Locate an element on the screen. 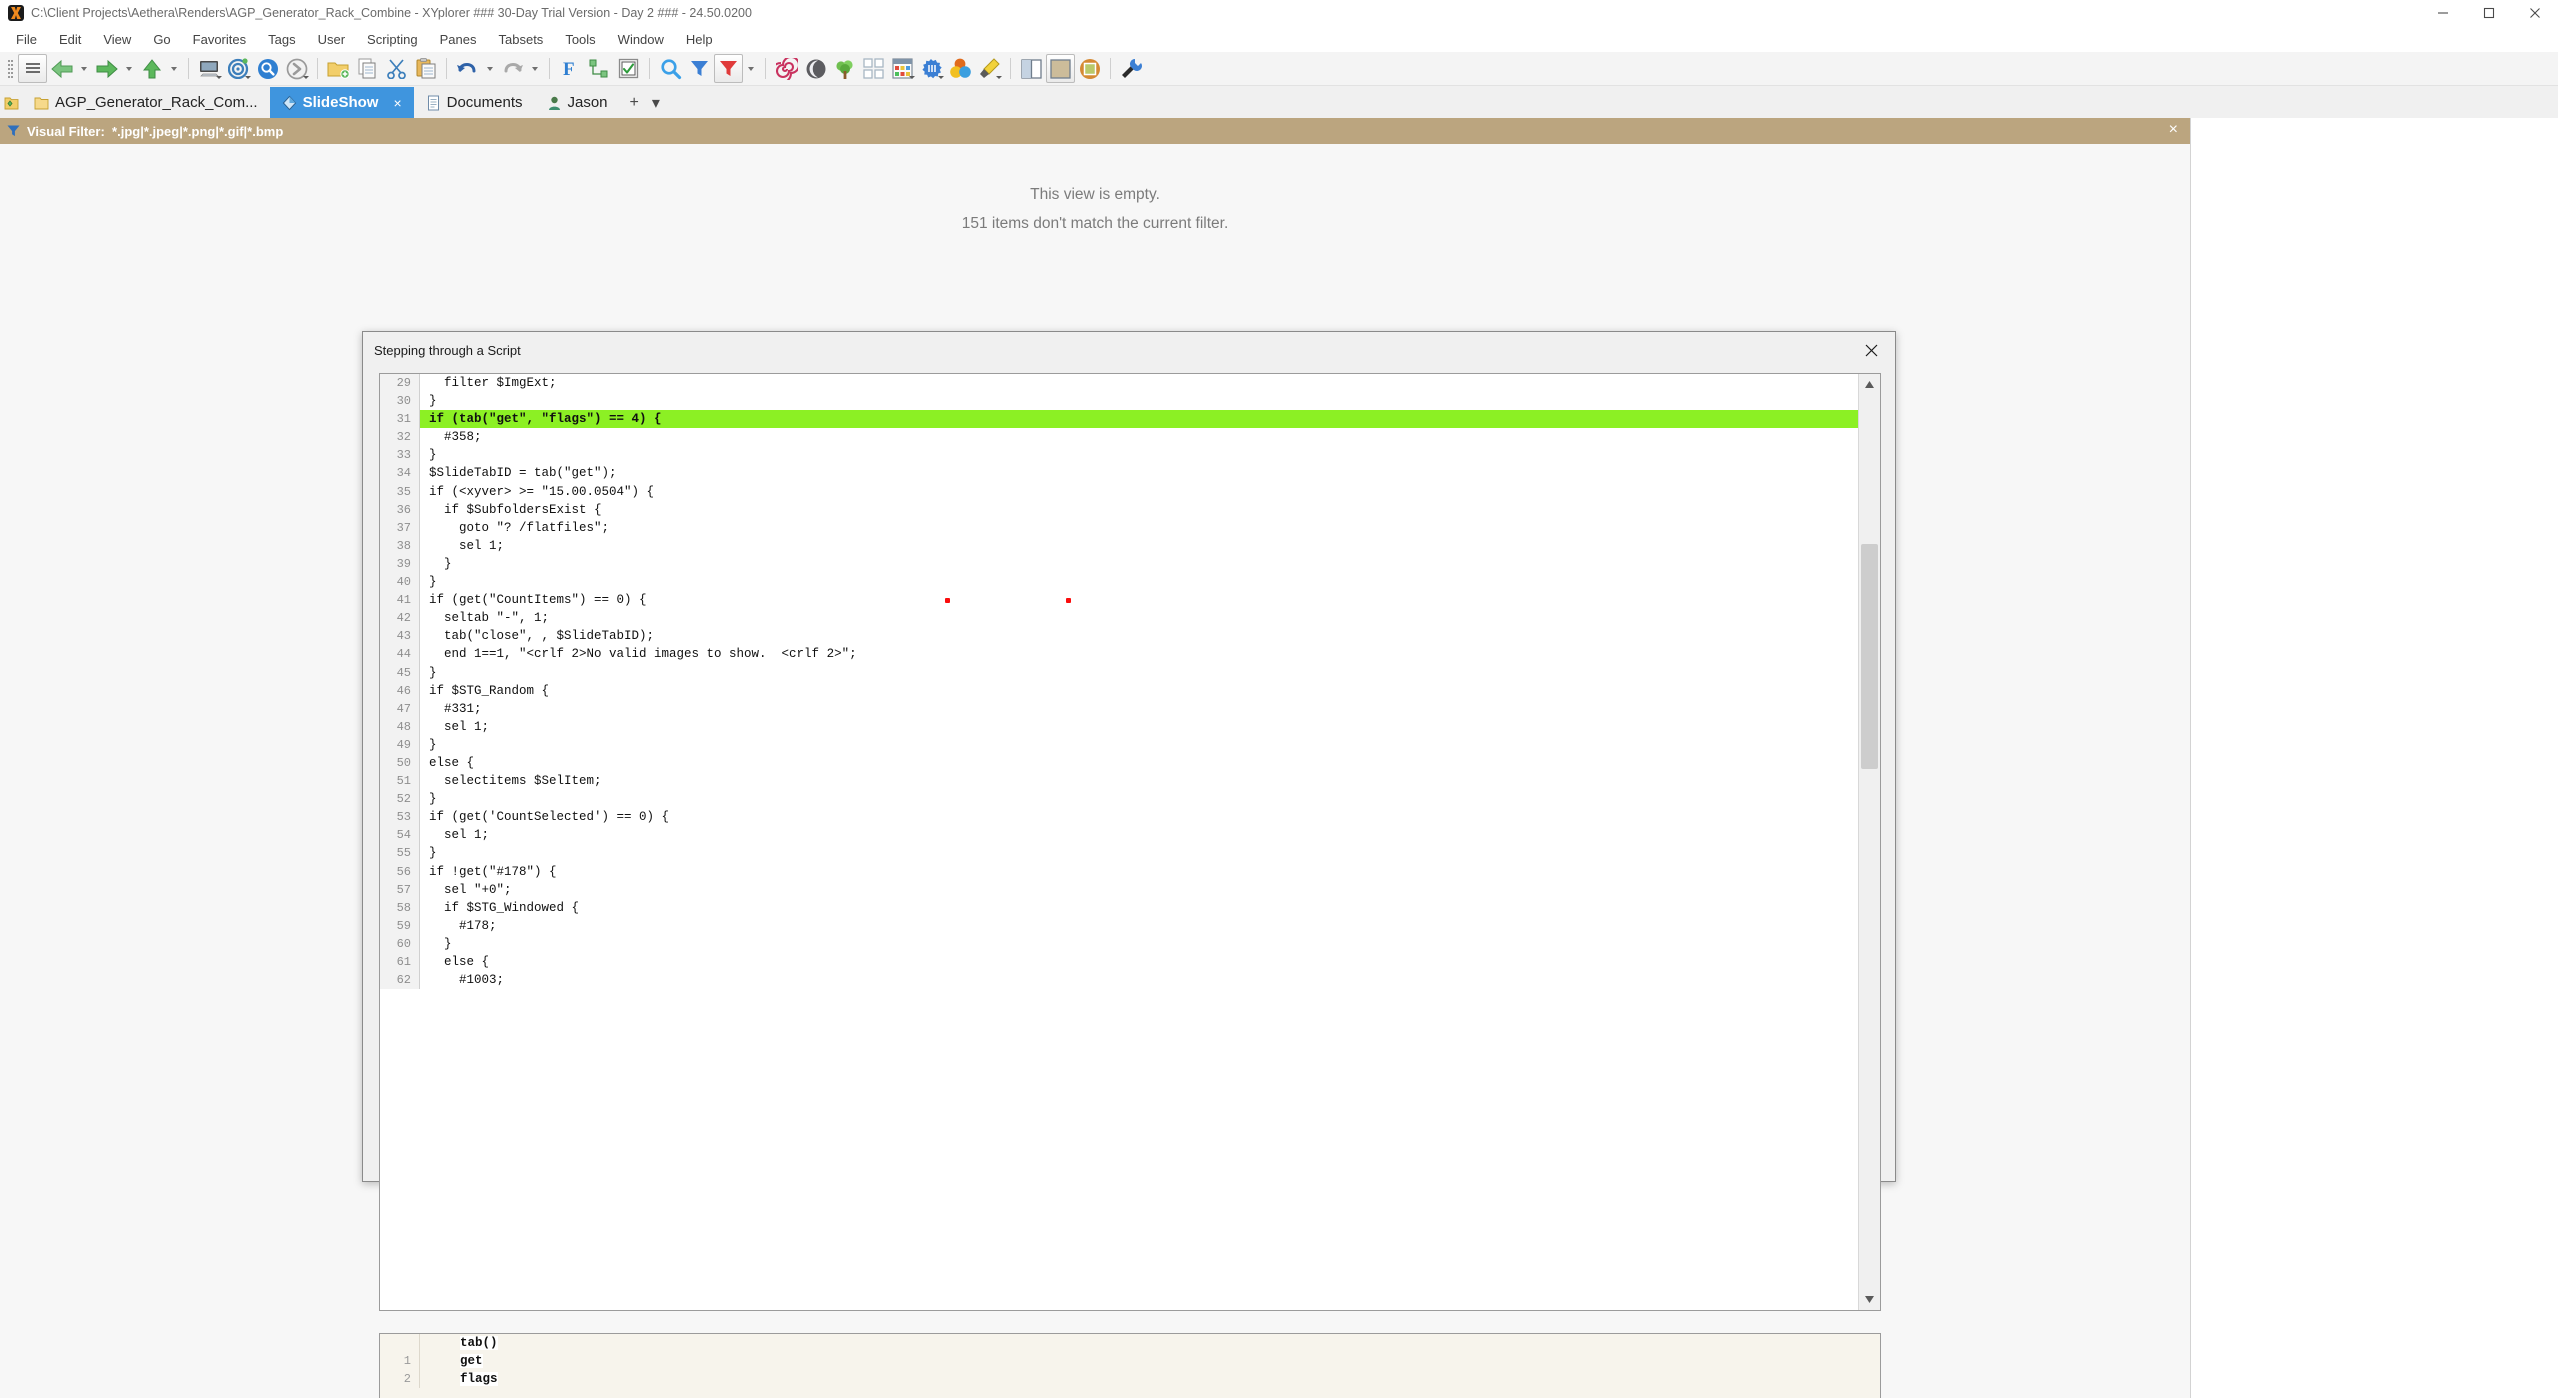 The height and width of the screenshot is (1398, 2558). code-line: 39 } is located at coordinates (1119, 564).